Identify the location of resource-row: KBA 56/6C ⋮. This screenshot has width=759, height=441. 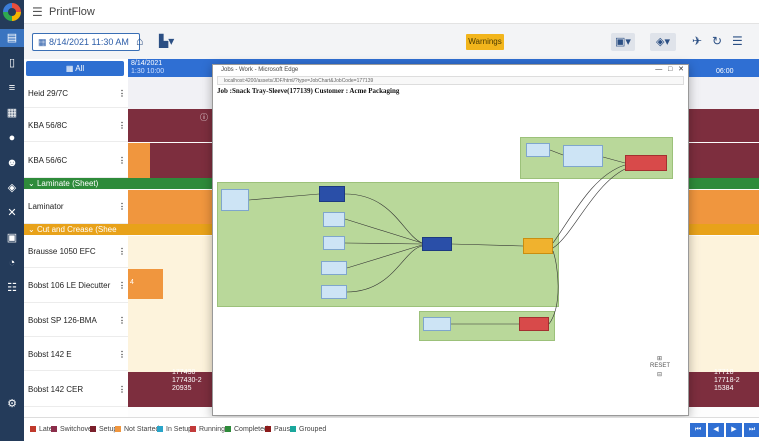
(76, 160).